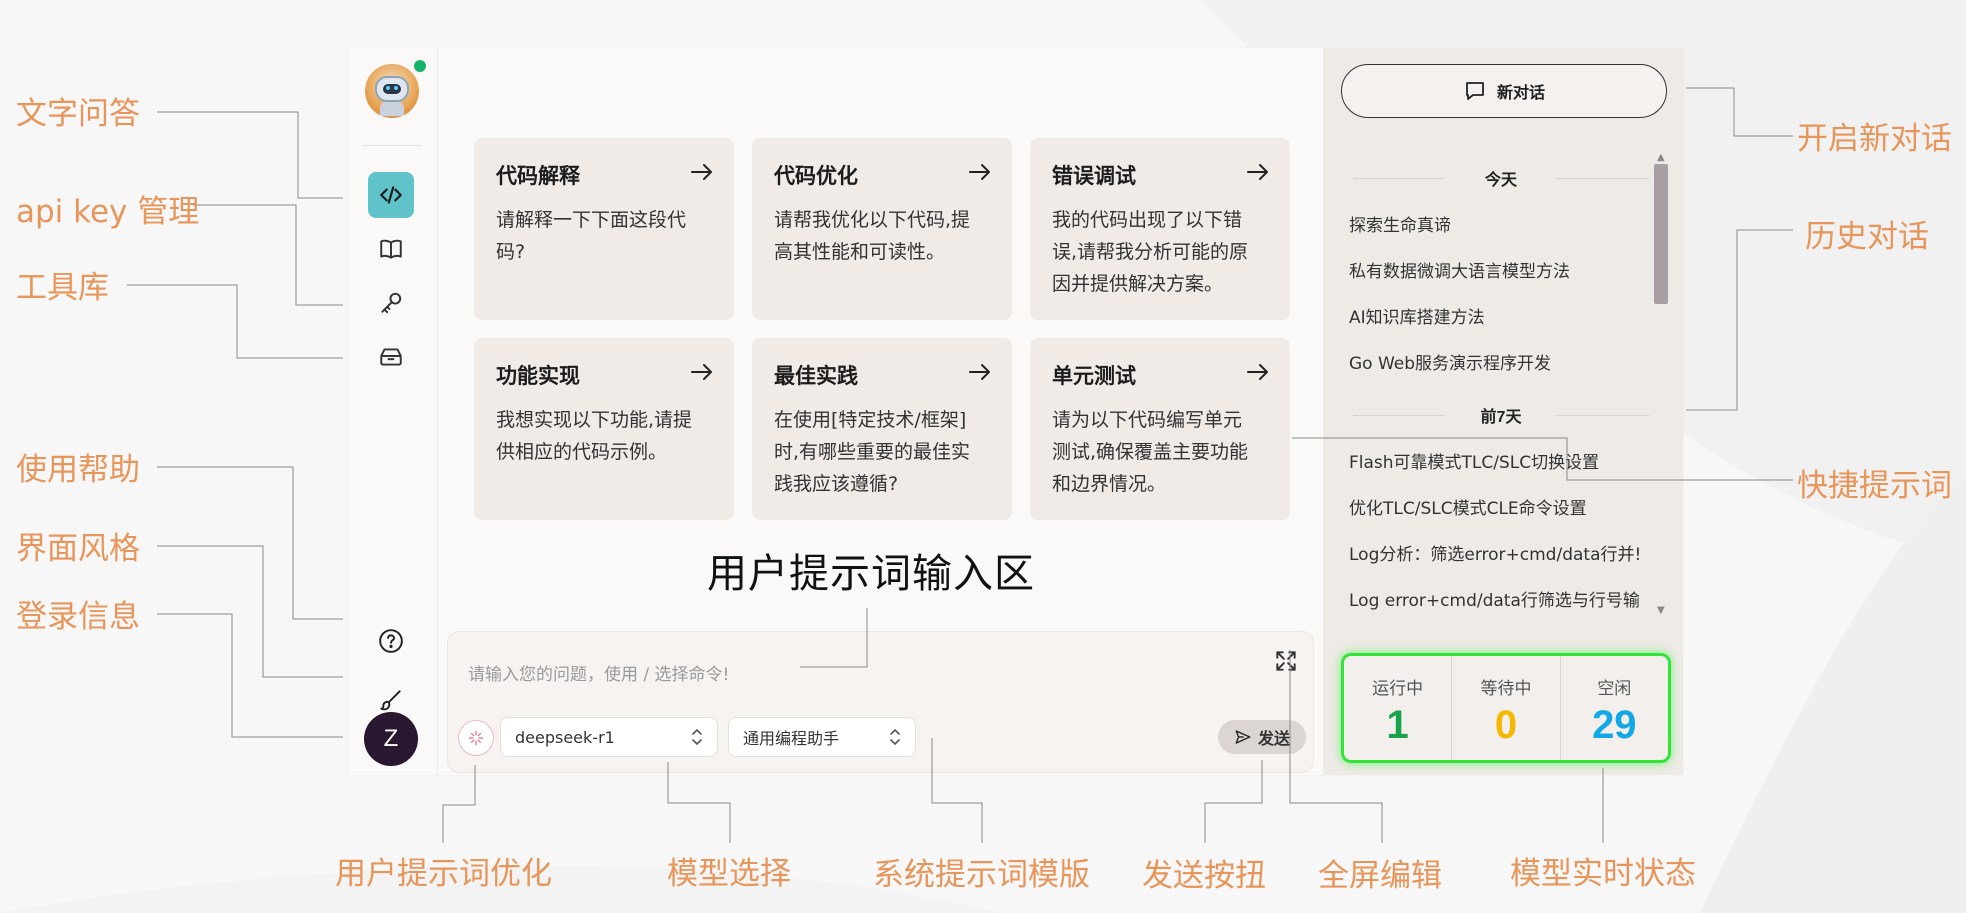 The height and width of the screenshot is (913, 1966). I want to click on prompt-card-desc-line: 供相应的代码示例。, so click(582, 452).